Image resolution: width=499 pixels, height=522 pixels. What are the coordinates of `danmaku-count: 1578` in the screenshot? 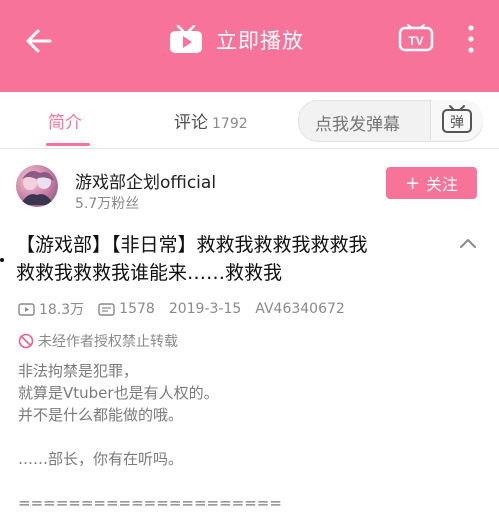 It's located at (137, 309).